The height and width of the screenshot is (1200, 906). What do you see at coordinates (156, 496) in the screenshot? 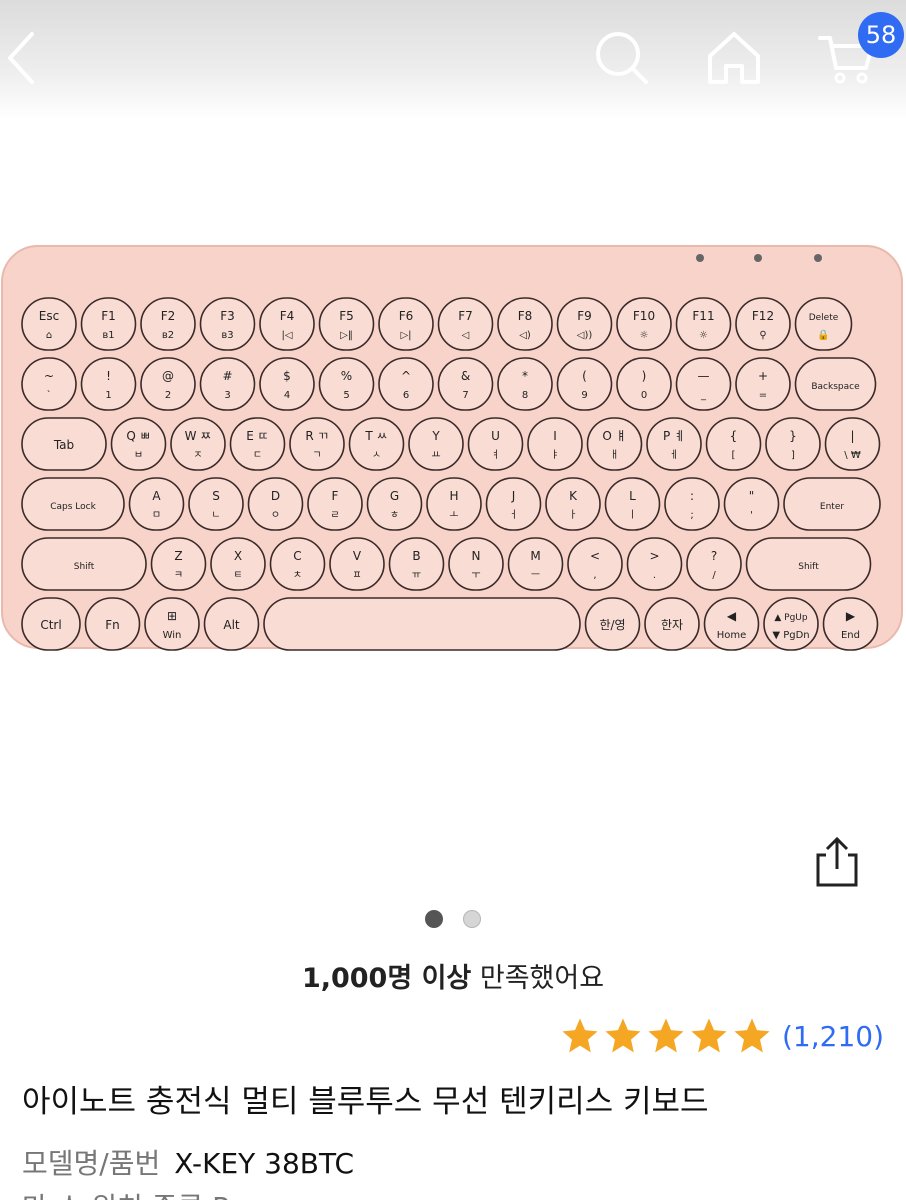
I see `key-label: A` at bounding box center [156, 496].